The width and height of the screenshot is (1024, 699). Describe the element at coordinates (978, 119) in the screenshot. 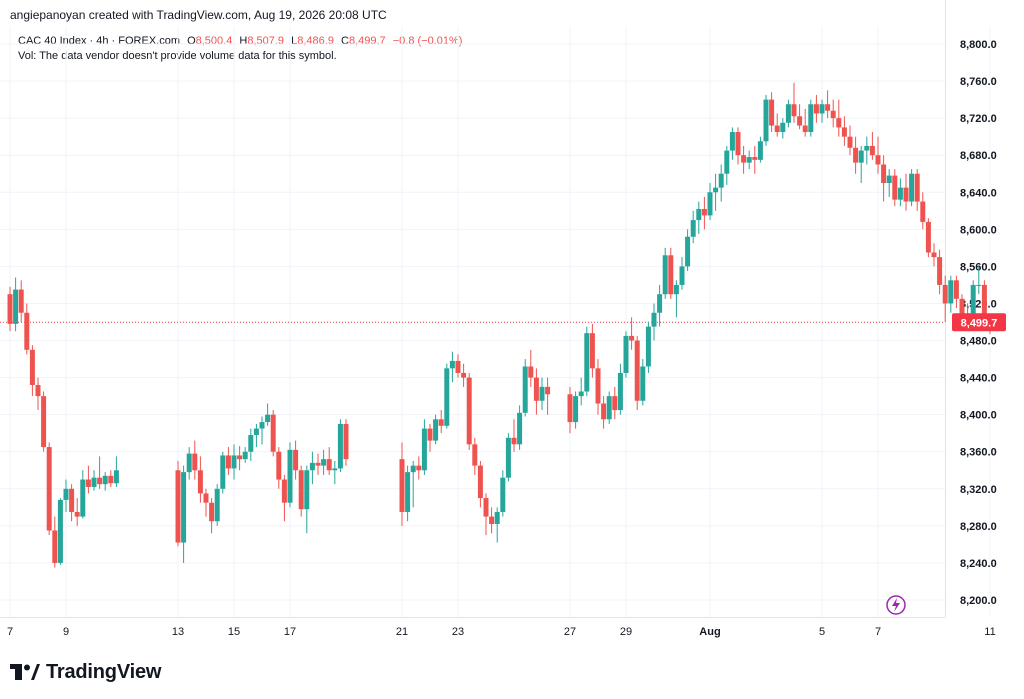

I see `y-tick-label: 8,720.0` at that location.